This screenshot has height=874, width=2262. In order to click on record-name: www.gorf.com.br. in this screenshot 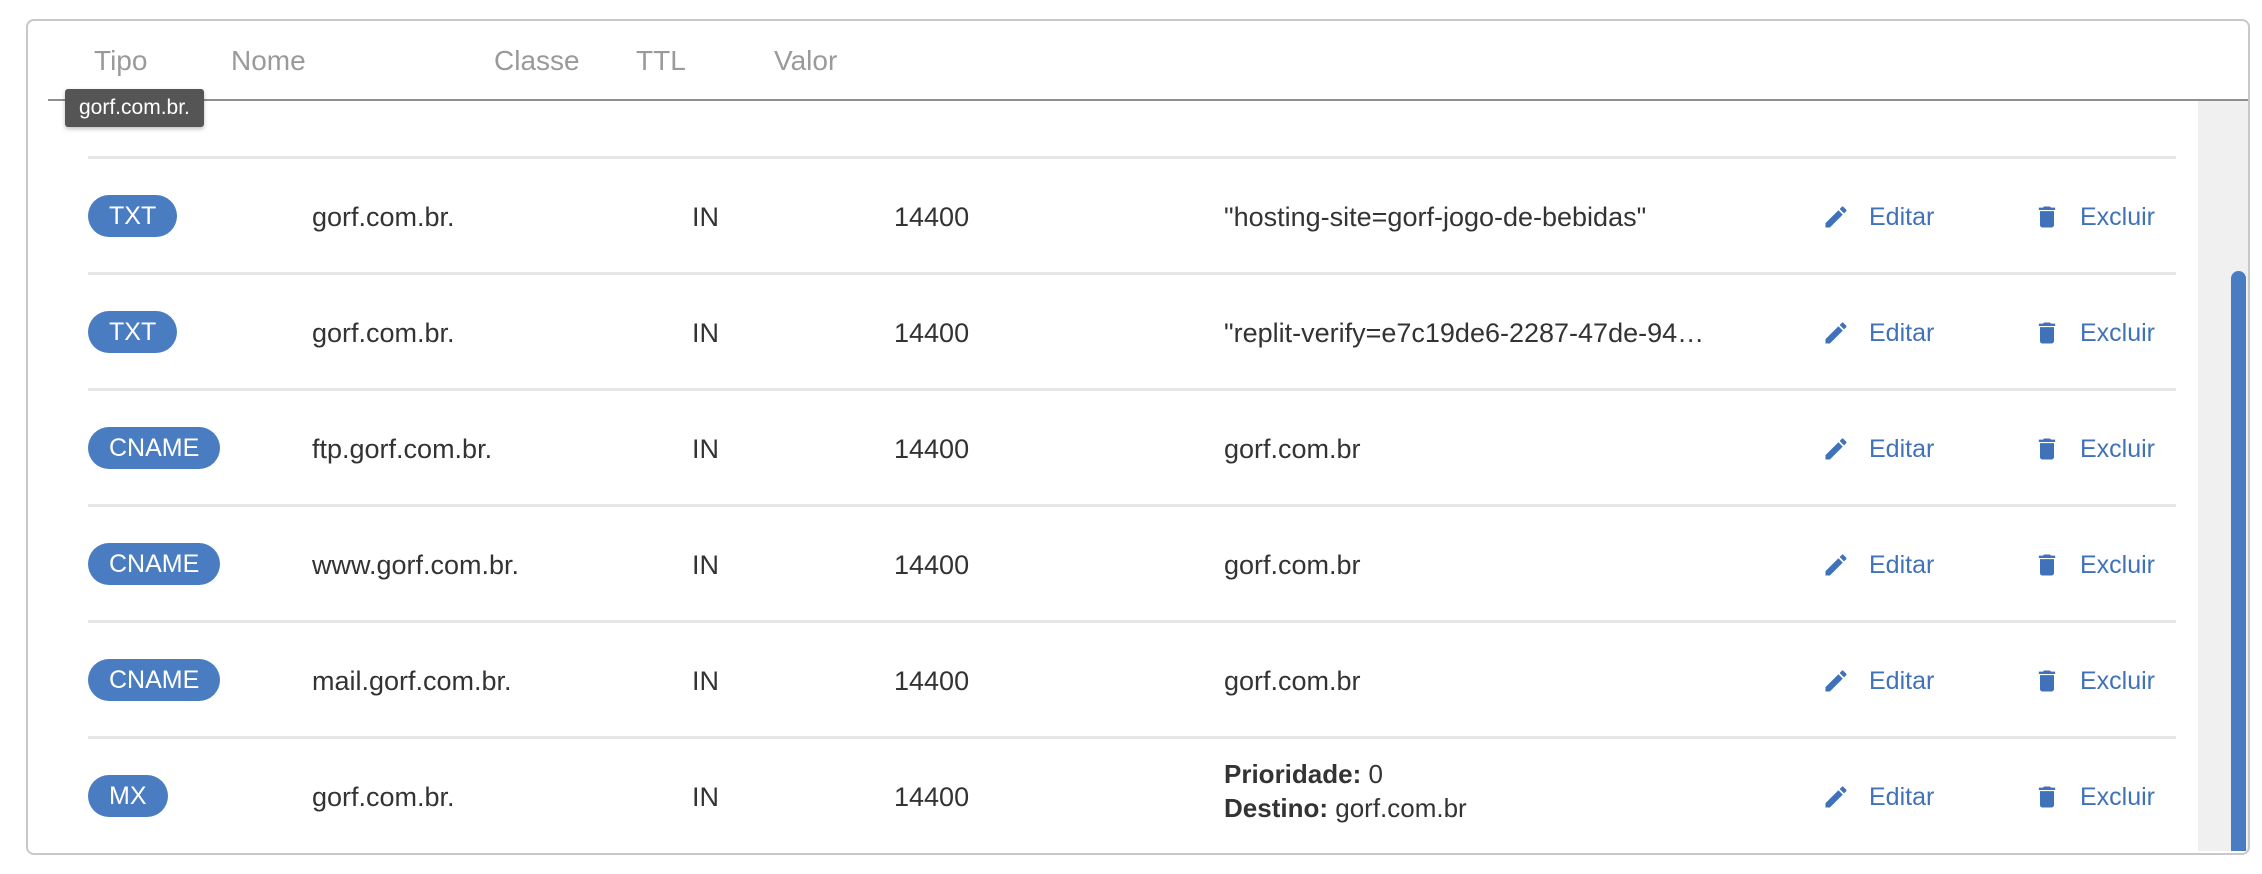, I will do `click(416, 565)`.